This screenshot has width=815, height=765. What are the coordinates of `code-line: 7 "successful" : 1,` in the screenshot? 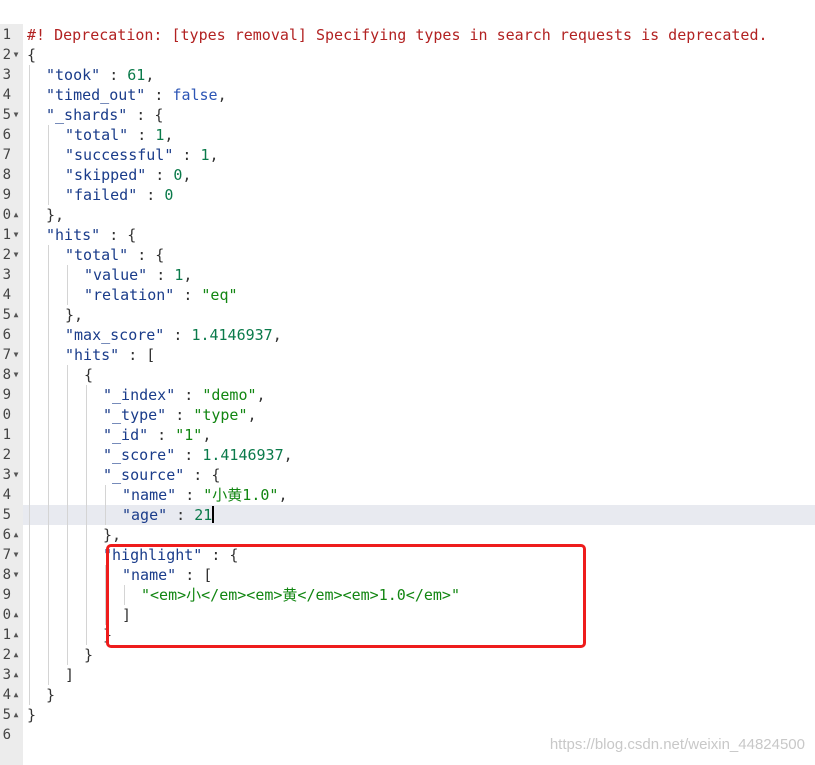 It's located at (407, 155).